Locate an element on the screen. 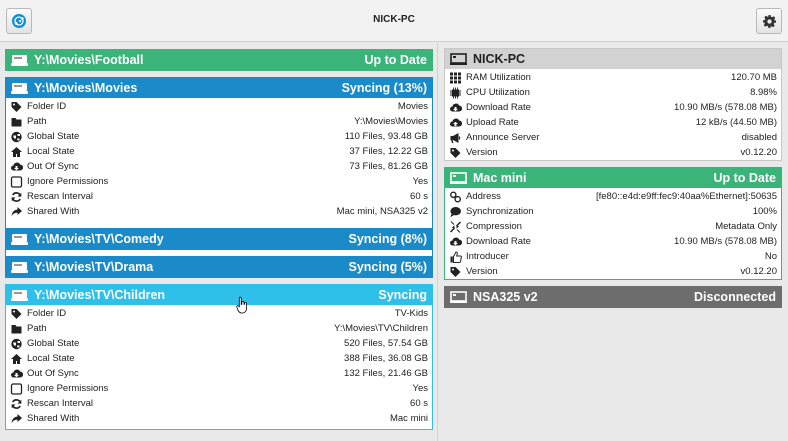 The height and width of the screenshot is (441, 788). folder-name: Y:\Movies\TV\Comedy is located at coordinates (99, 239).